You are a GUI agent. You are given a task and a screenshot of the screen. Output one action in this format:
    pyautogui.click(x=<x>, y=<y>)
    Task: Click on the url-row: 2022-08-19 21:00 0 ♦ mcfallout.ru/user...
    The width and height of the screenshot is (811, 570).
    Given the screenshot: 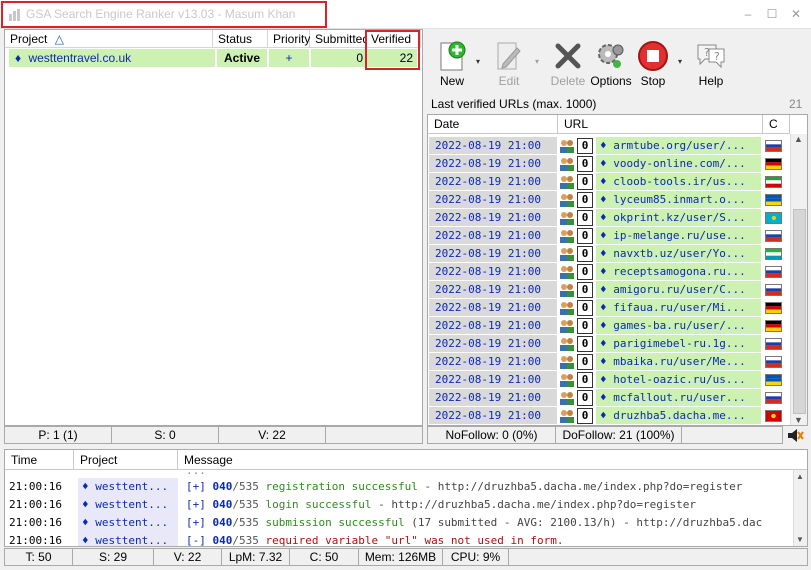 What is the action you would take?
    pyautogui.click(x=609, y=398)
    